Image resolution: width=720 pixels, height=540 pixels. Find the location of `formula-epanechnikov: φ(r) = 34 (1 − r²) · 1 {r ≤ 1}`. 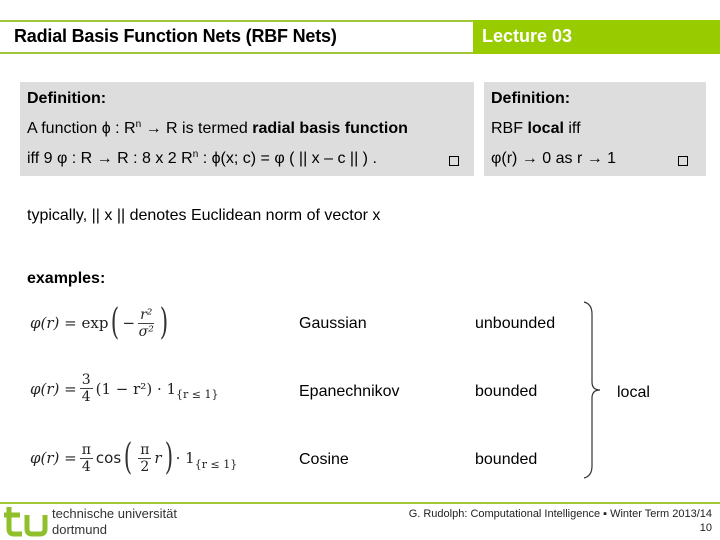

formula-epanechnikov: φ(r) = 34 (1 − r²) · 1 {r ≤ 1} is located at coordinates (124, 388).